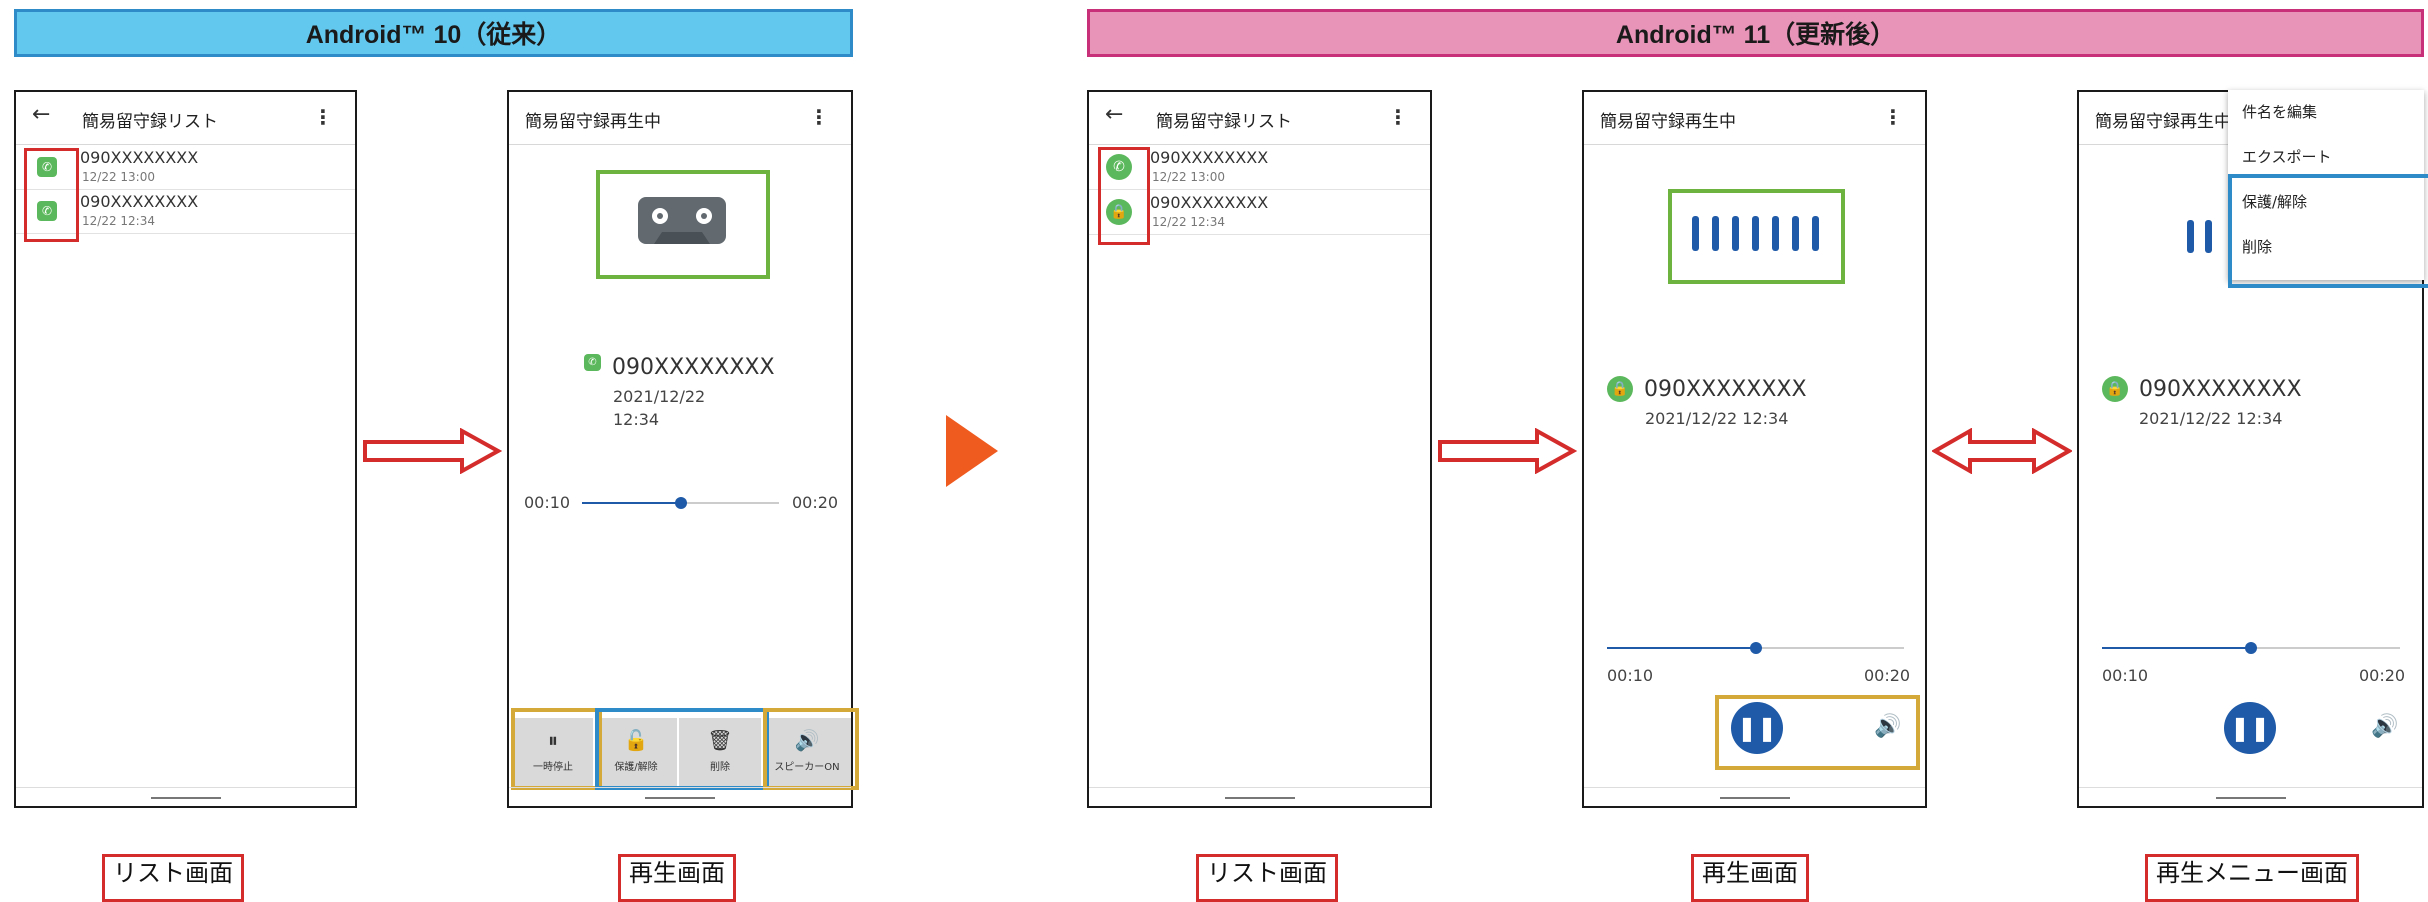 The width and height of the screenshot is (2428, 902). What do you see at coordinates (2384, 726) in the screenshot?
I see `speaker-button: 🔊` at bounding box center [2384, 726].